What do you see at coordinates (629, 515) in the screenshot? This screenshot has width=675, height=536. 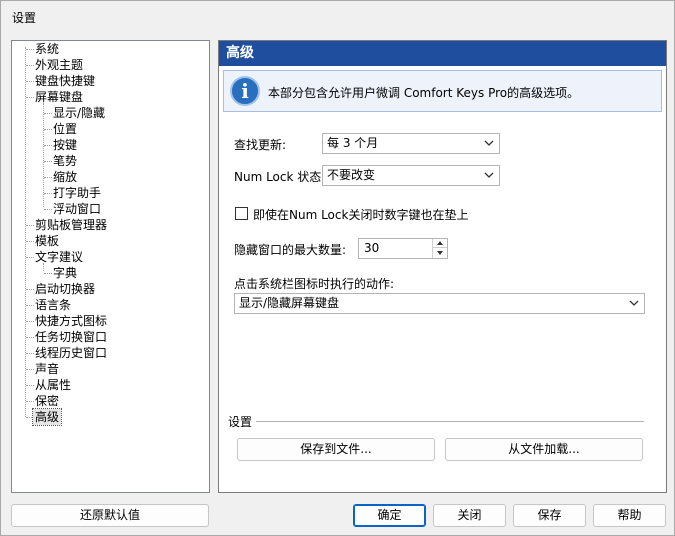 I see `help-button: 帮助` at bounding box center [629, 515].